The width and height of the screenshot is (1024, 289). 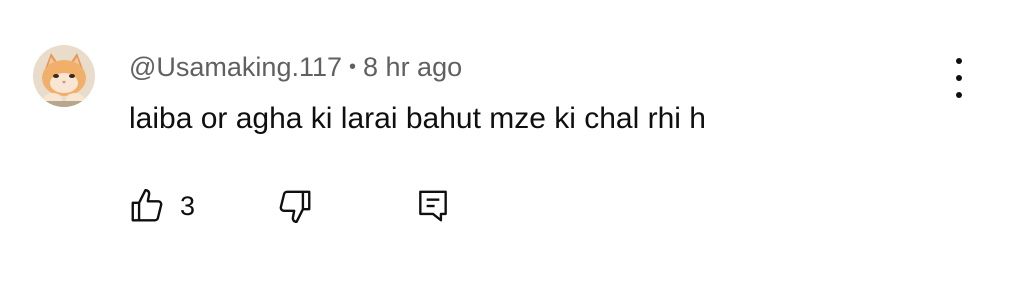 I want to click on thumb-down-icon, so click(x=295, y=207).